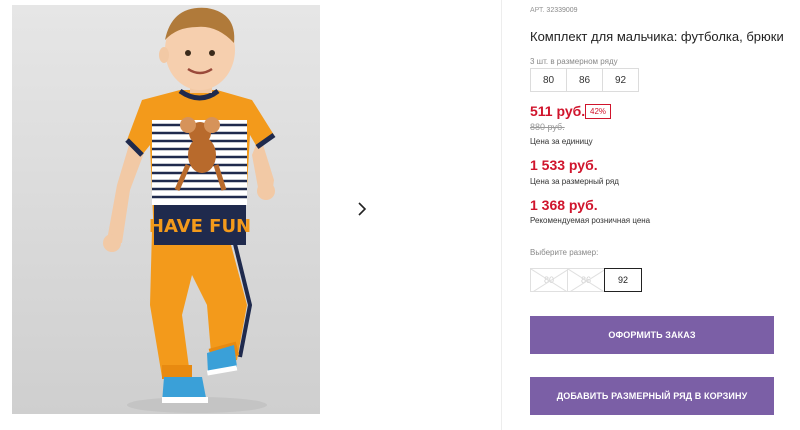 Image resolution: width=800 pixels, height=430 pixels. What do you see at coordinates (548, 80) in the screenshot?
I see `pack-size-chip: 80` at bounding box center [548, 80].